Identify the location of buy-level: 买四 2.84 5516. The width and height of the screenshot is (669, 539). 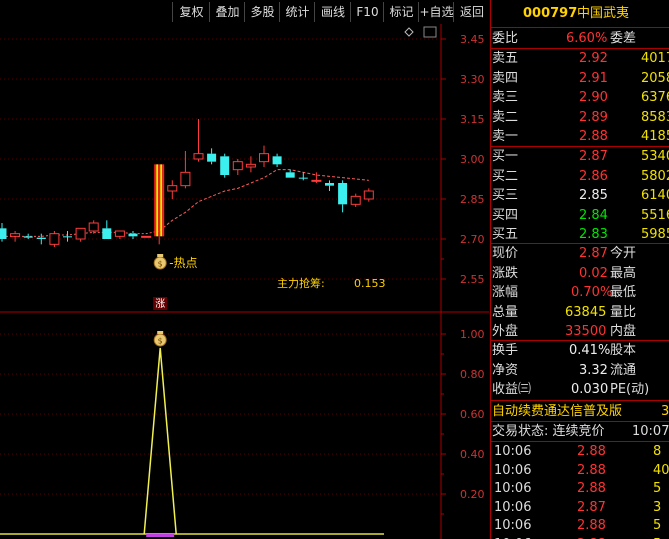
(580, 215).